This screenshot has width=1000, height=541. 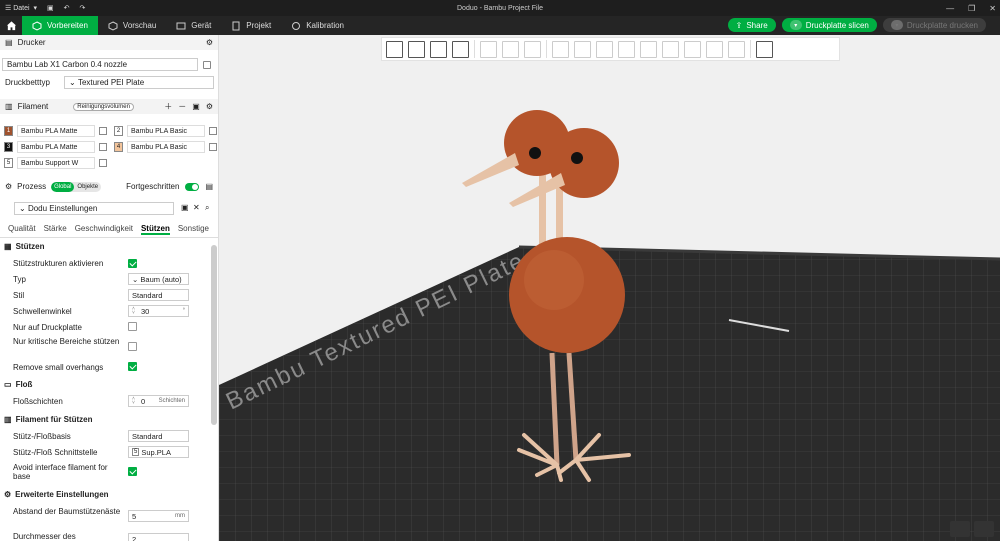 What do you see at coordinates (100, 64) in the screenshot?
I see `printer-select: Bambu Lab X1 Carbon 0.4 nozzle` at bounding box center [100, 64].